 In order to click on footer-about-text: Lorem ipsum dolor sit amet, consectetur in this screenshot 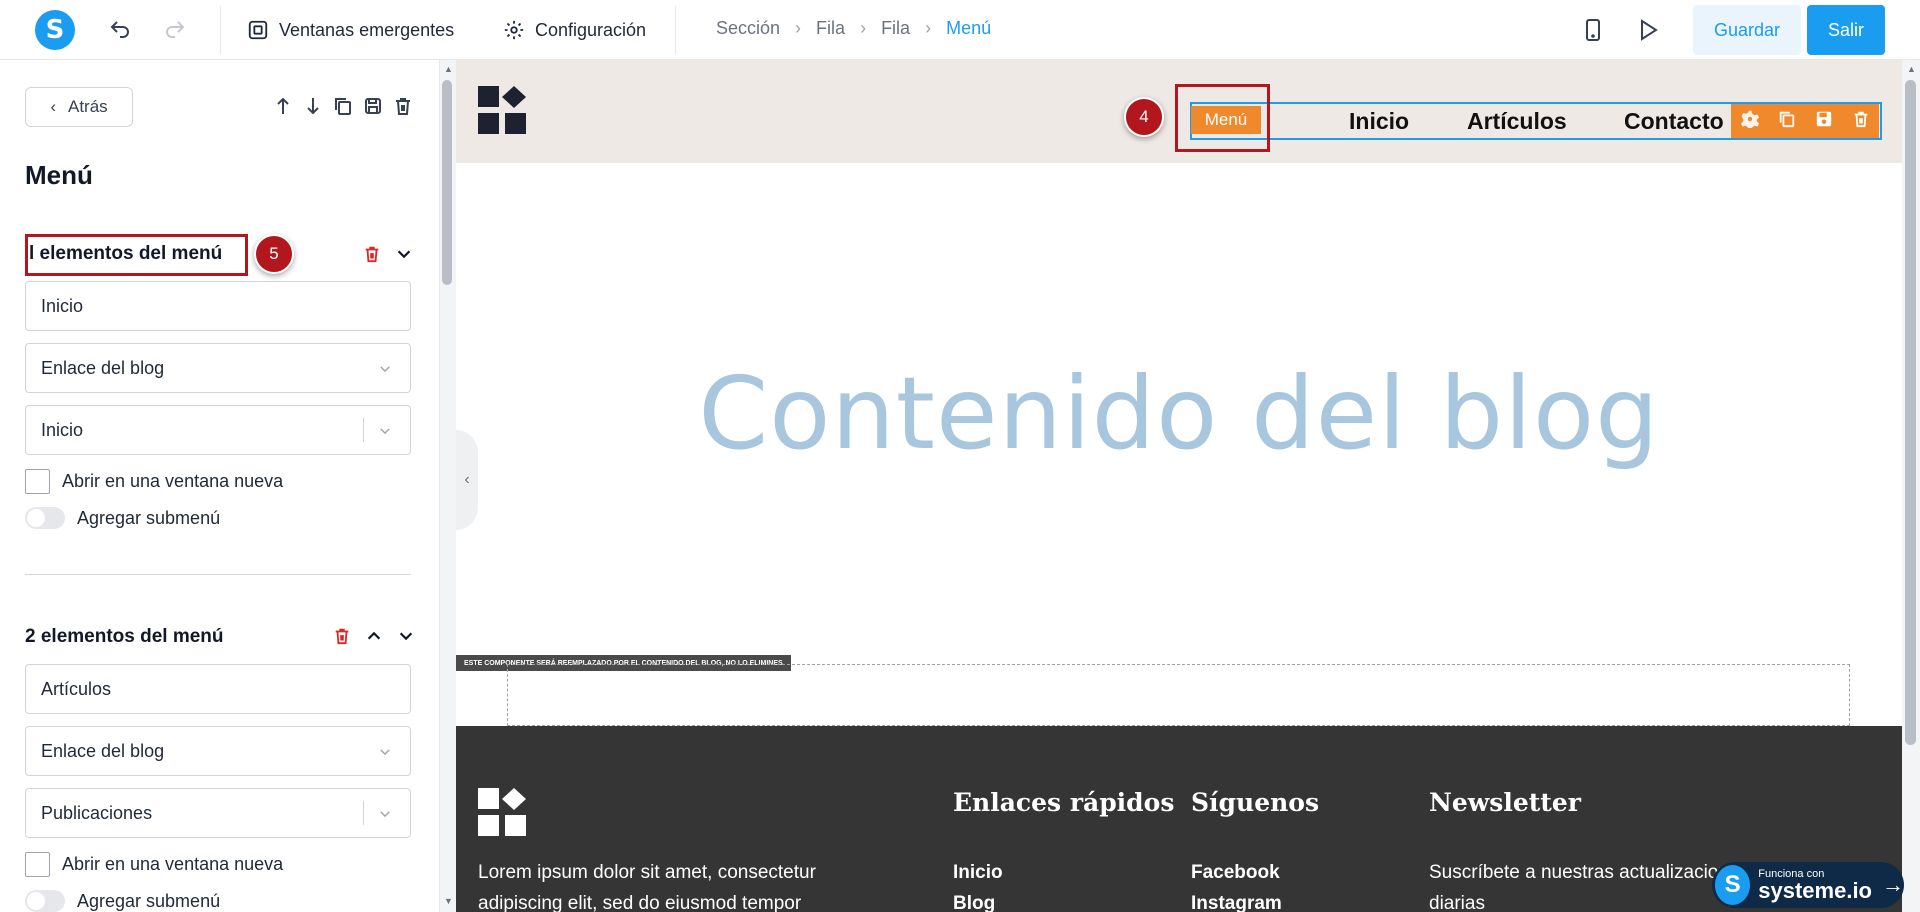, I will do `click(647, 872)`.